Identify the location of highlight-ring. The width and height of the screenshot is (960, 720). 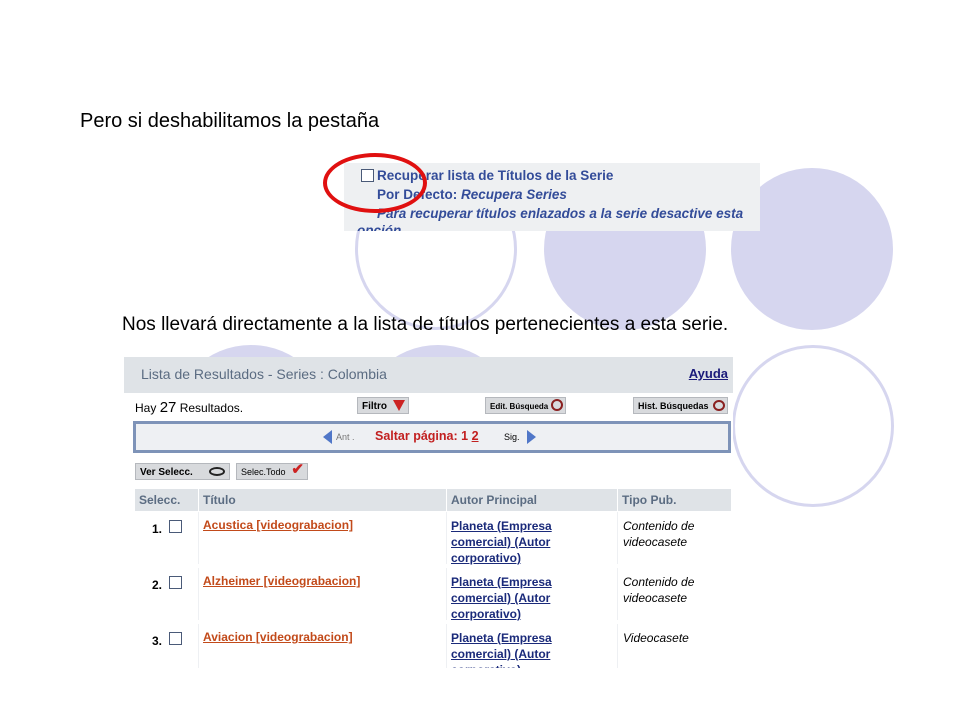
(375, 183).